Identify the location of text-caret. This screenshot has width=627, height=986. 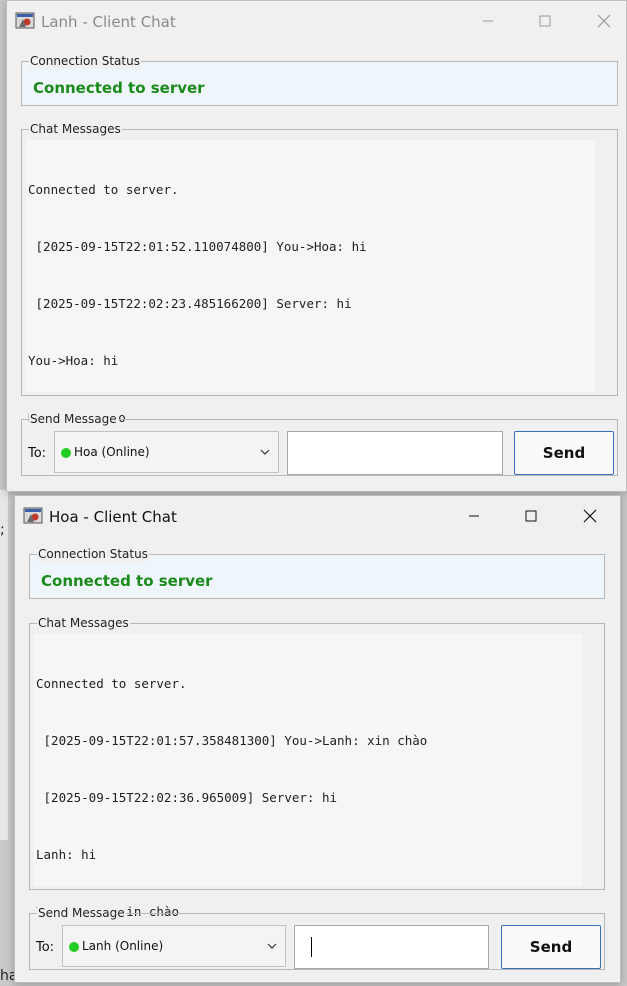
(311, 947).